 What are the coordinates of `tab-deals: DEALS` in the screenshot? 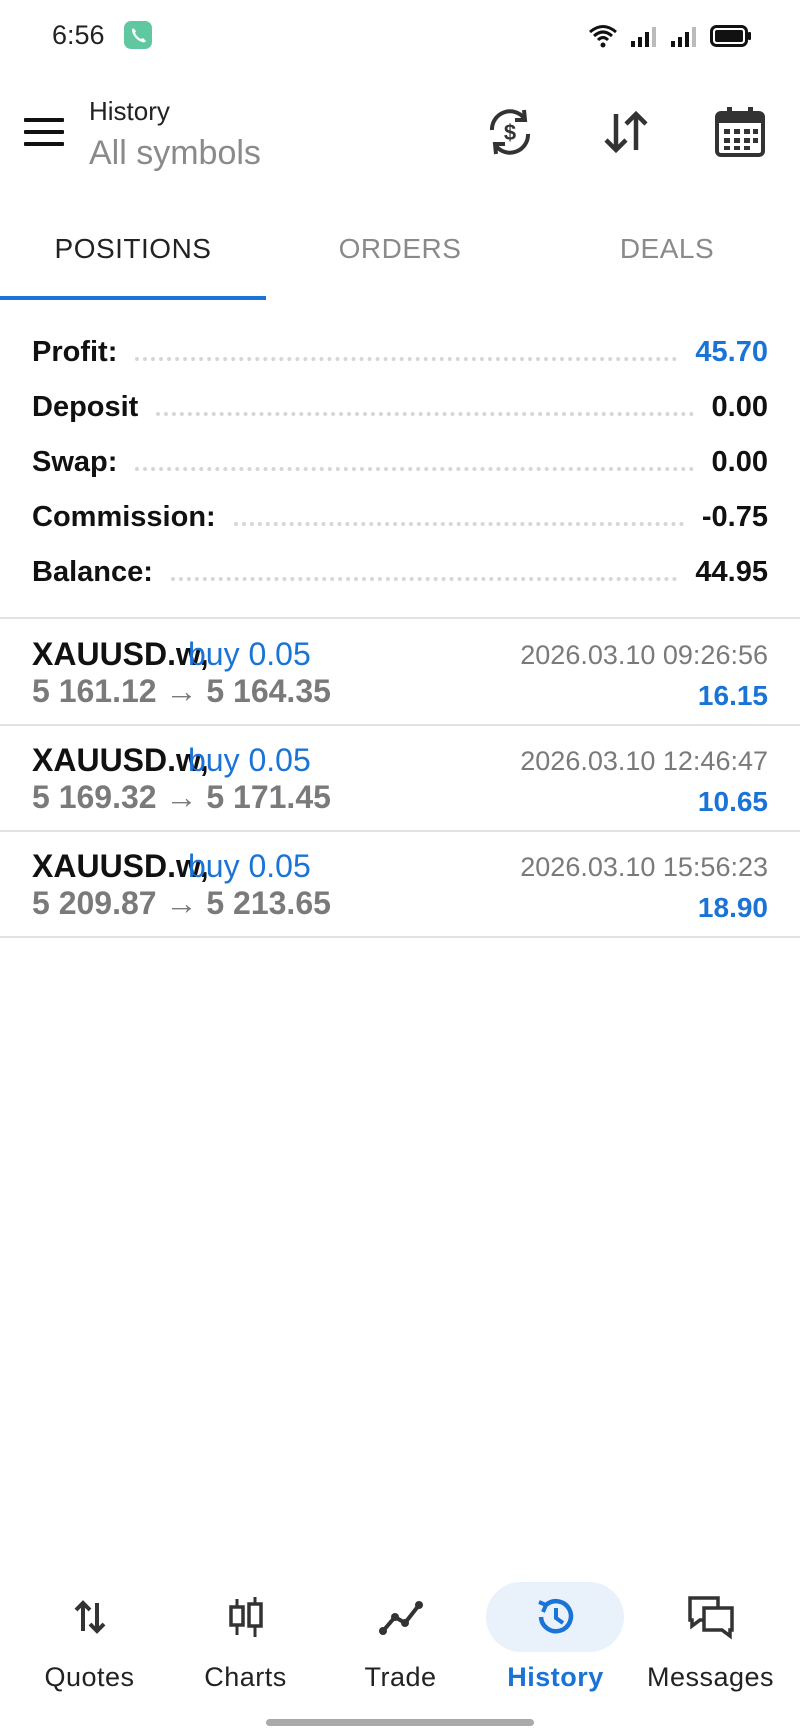 It's located at (667, 256).